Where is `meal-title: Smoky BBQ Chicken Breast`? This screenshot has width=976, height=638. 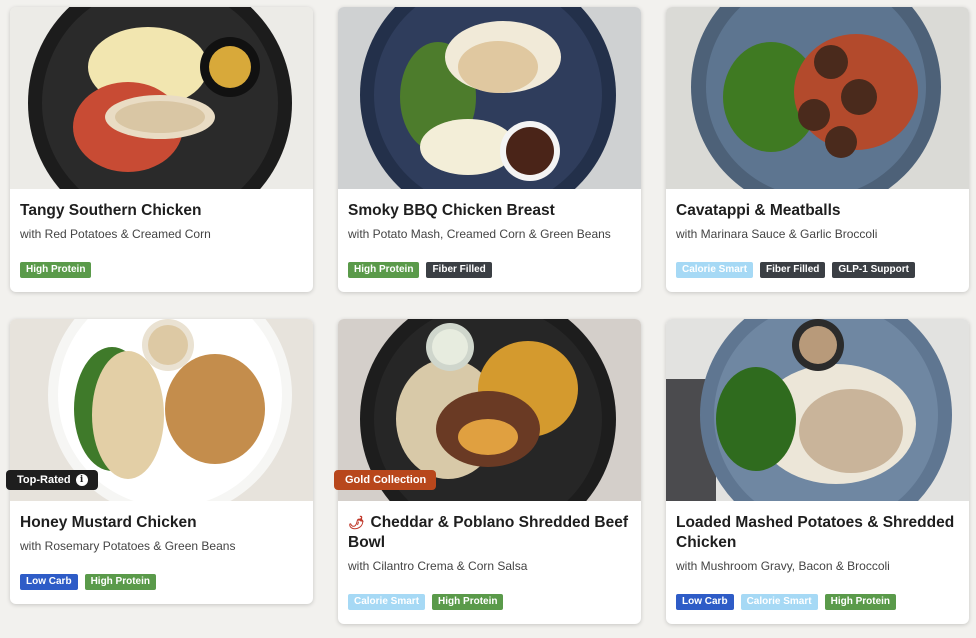
meal-title: Smoky BBQ Chicken Breast is located at coordinates (451, 210).